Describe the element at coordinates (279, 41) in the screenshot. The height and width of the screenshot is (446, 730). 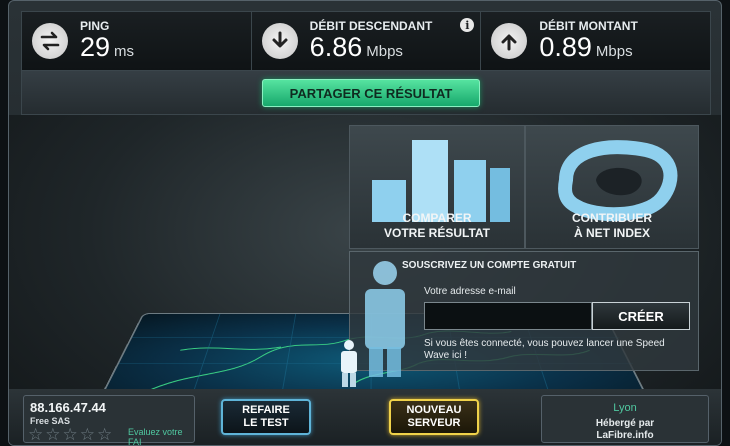
I see `download-arrow-icon` at that location.